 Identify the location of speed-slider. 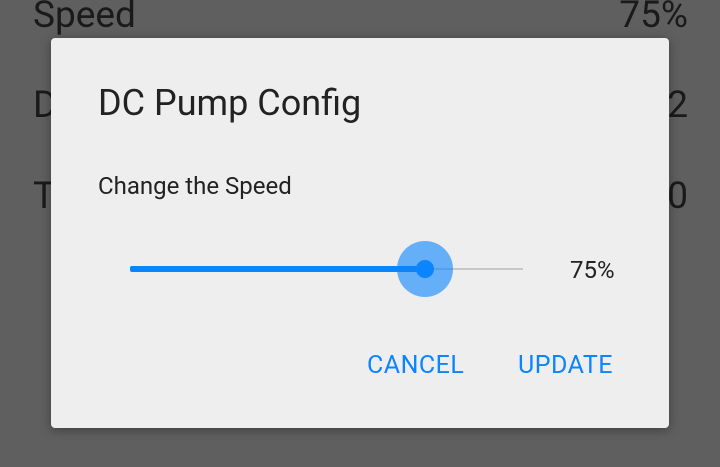
(326, 269).